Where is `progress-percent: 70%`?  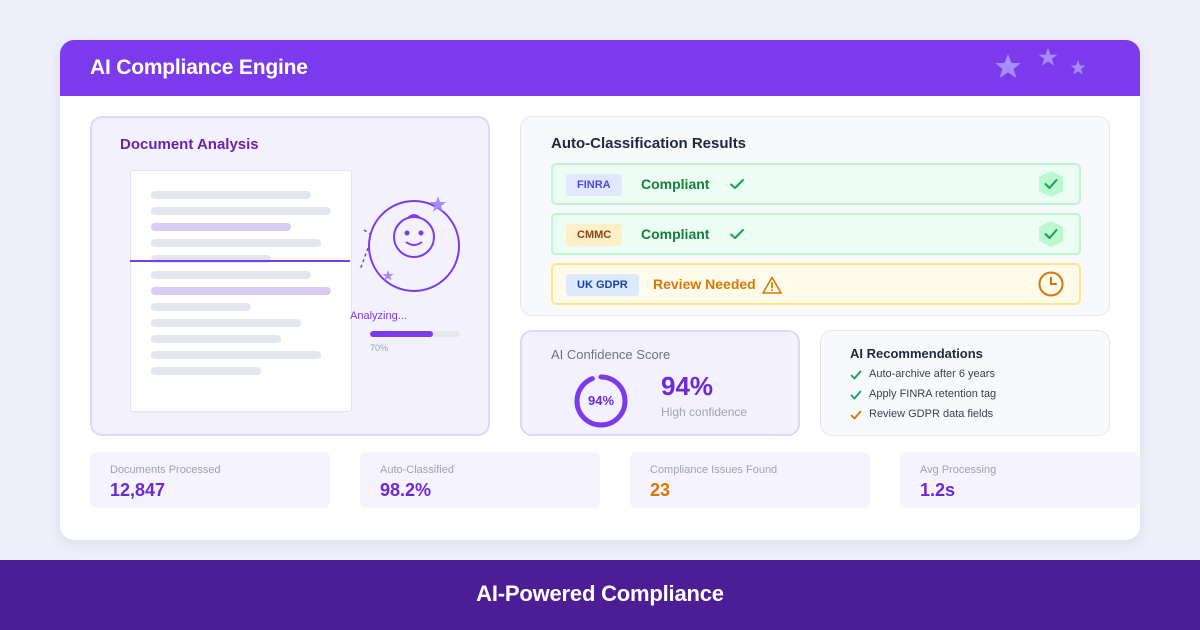 progress-percent: 70% is located at coordinates (379, 348).